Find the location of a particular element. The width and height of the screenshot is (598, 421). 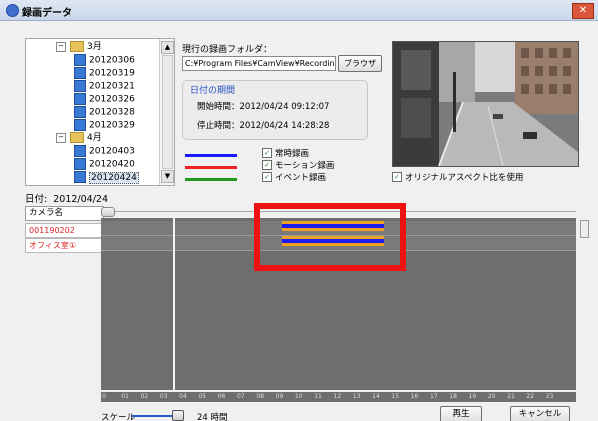

hour-tick-label: 12 is located at coordinates (337, 396).